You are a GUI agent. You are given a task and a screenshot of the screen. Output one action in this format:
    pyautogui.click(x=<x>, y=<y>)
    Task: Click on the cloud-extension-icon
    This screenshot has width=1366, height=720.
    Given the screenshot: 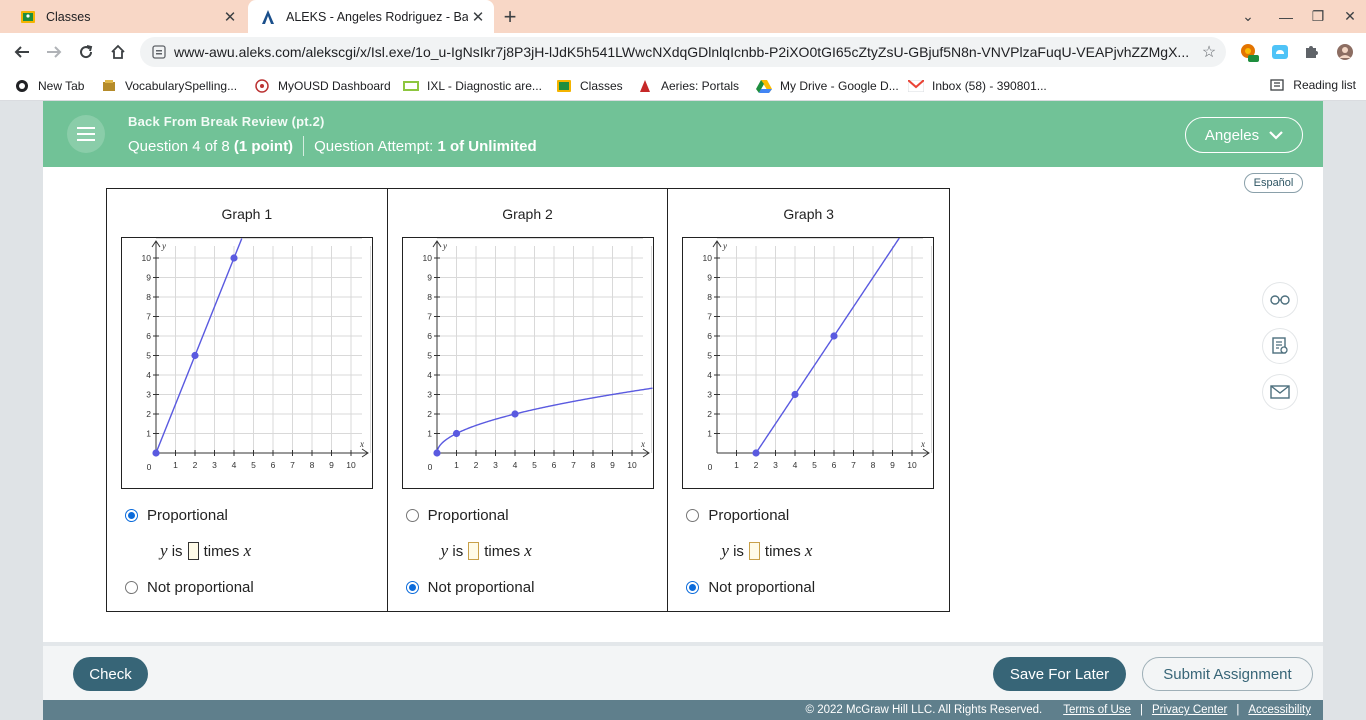 What is the action you would take?
    pyautogui.click(x=1280, y=52)
    